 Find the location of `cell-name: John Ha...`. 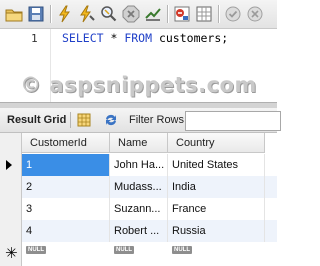

cell-name: John Ha... is located at coordinates (139, 165).